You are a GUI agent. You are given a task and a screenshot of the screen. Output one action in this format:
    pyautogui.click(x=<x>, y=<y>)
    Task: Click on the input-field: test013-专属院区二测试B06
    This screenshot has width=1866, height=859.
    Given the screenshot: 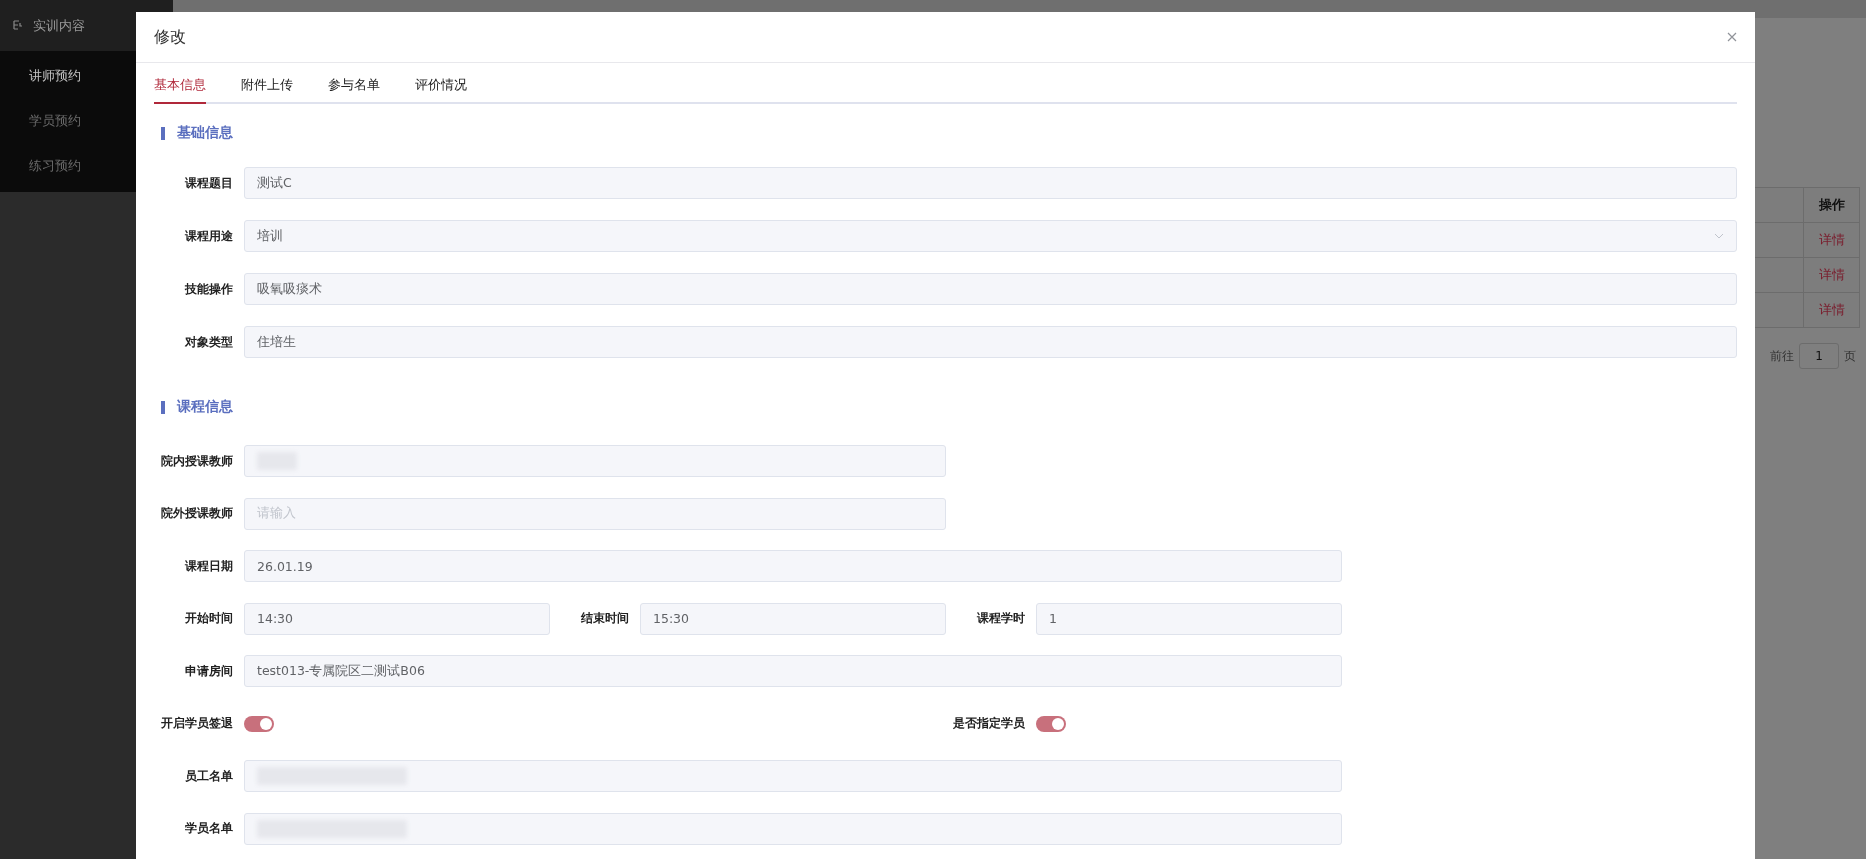 What is the action you would take?
    pyautogui.click(x=793, y=671)
    